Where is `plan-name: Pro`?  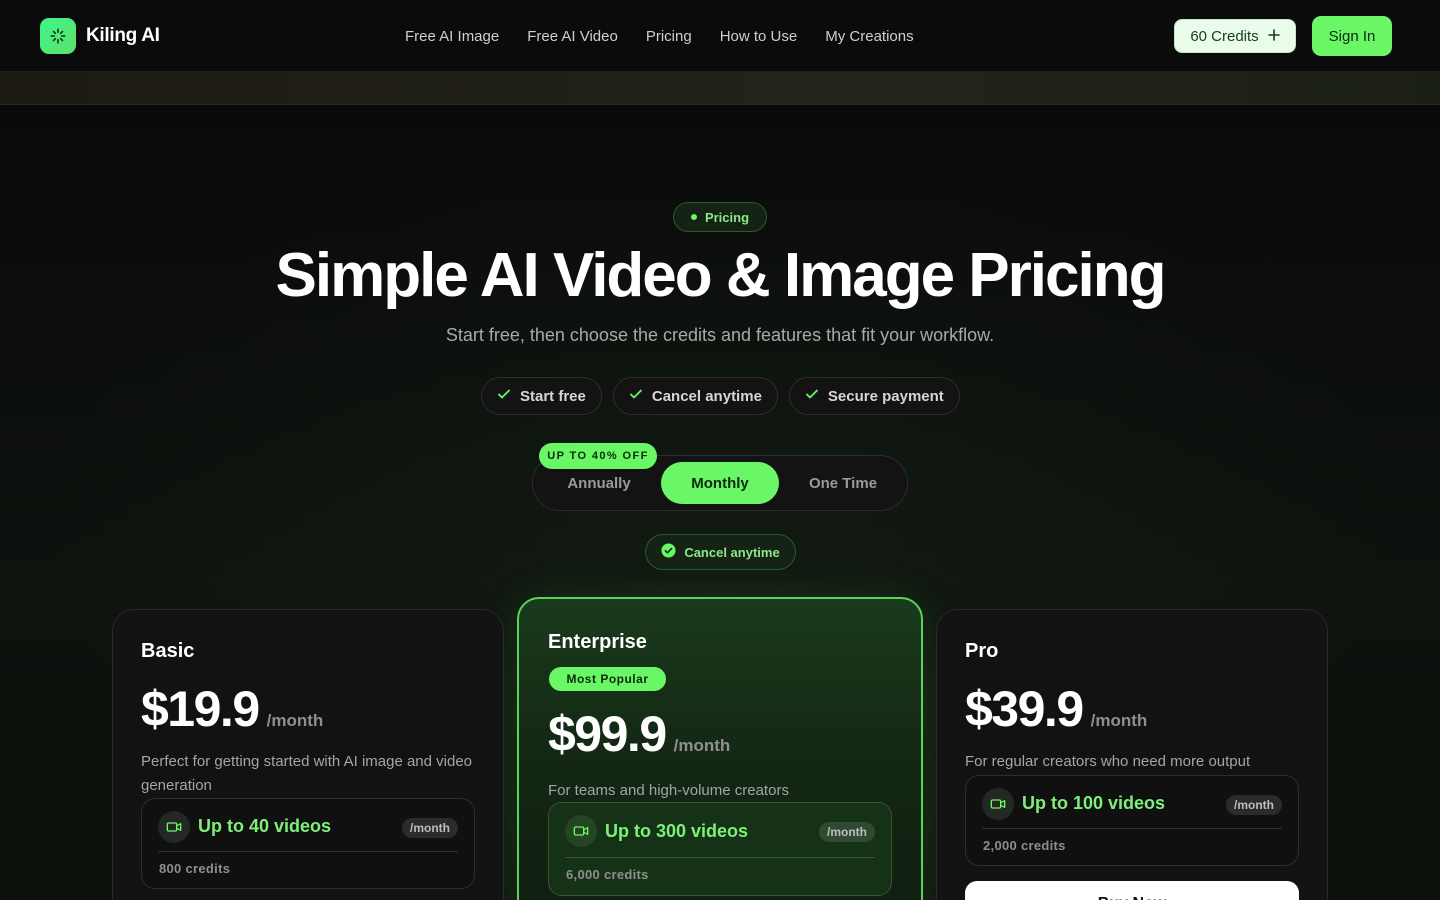 plan-name: Pro is located at coordinates (982, 651).